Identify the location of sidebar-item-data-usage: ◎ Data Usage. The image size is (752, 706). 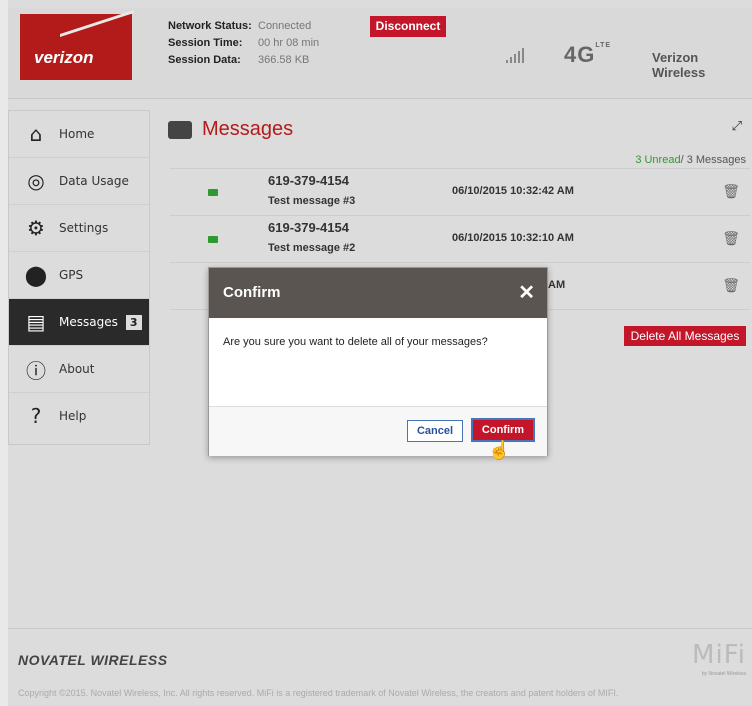
(79, 181).